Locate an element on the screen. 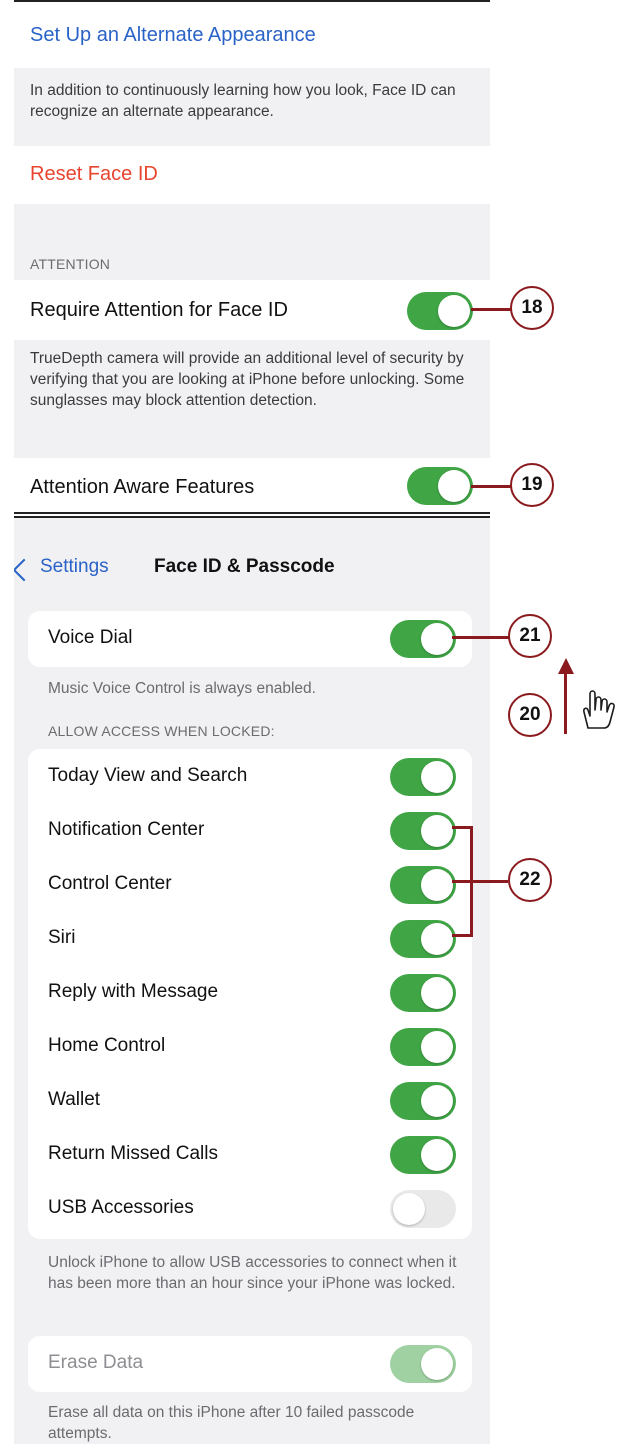  chevron-left-icon is located at coordinates (25, 570).